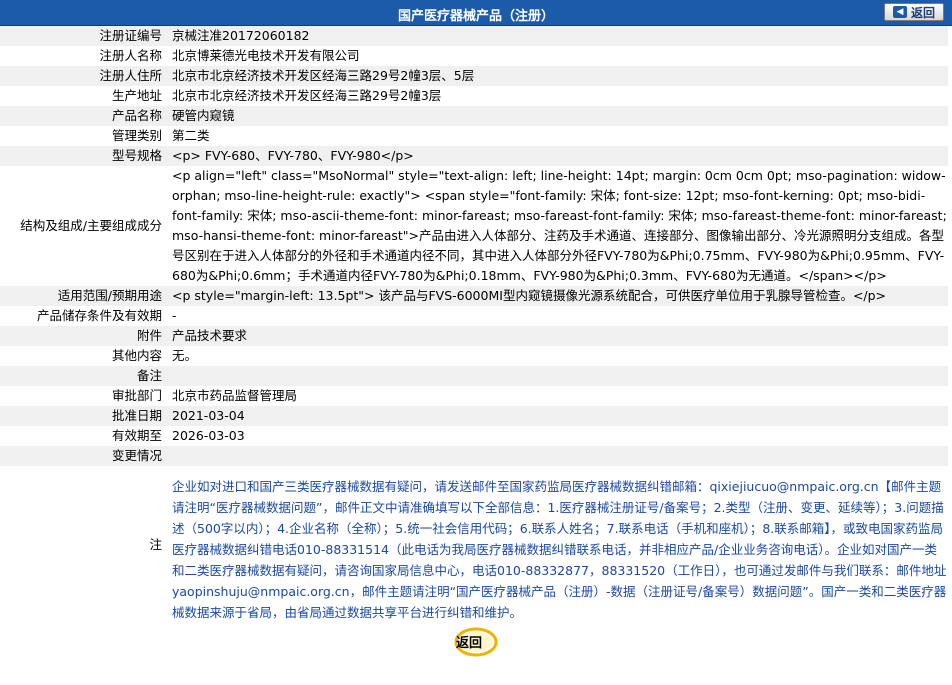 This screenshot has height=685, width=952. Describe the element at coordinates (83, 456) in the screenshot. I see `field-label: 变更情况` at that location.